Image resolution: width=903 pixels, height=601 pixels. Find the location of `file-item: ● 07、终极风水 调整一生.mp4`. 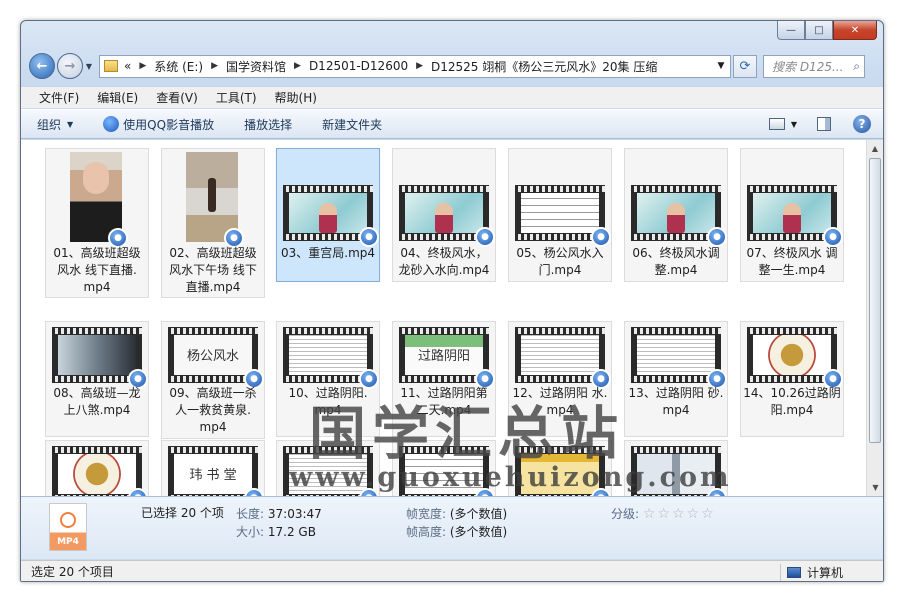

file-item: ● 07、终极风水 调整一生.mp4 is located at coordinates (792, 215).